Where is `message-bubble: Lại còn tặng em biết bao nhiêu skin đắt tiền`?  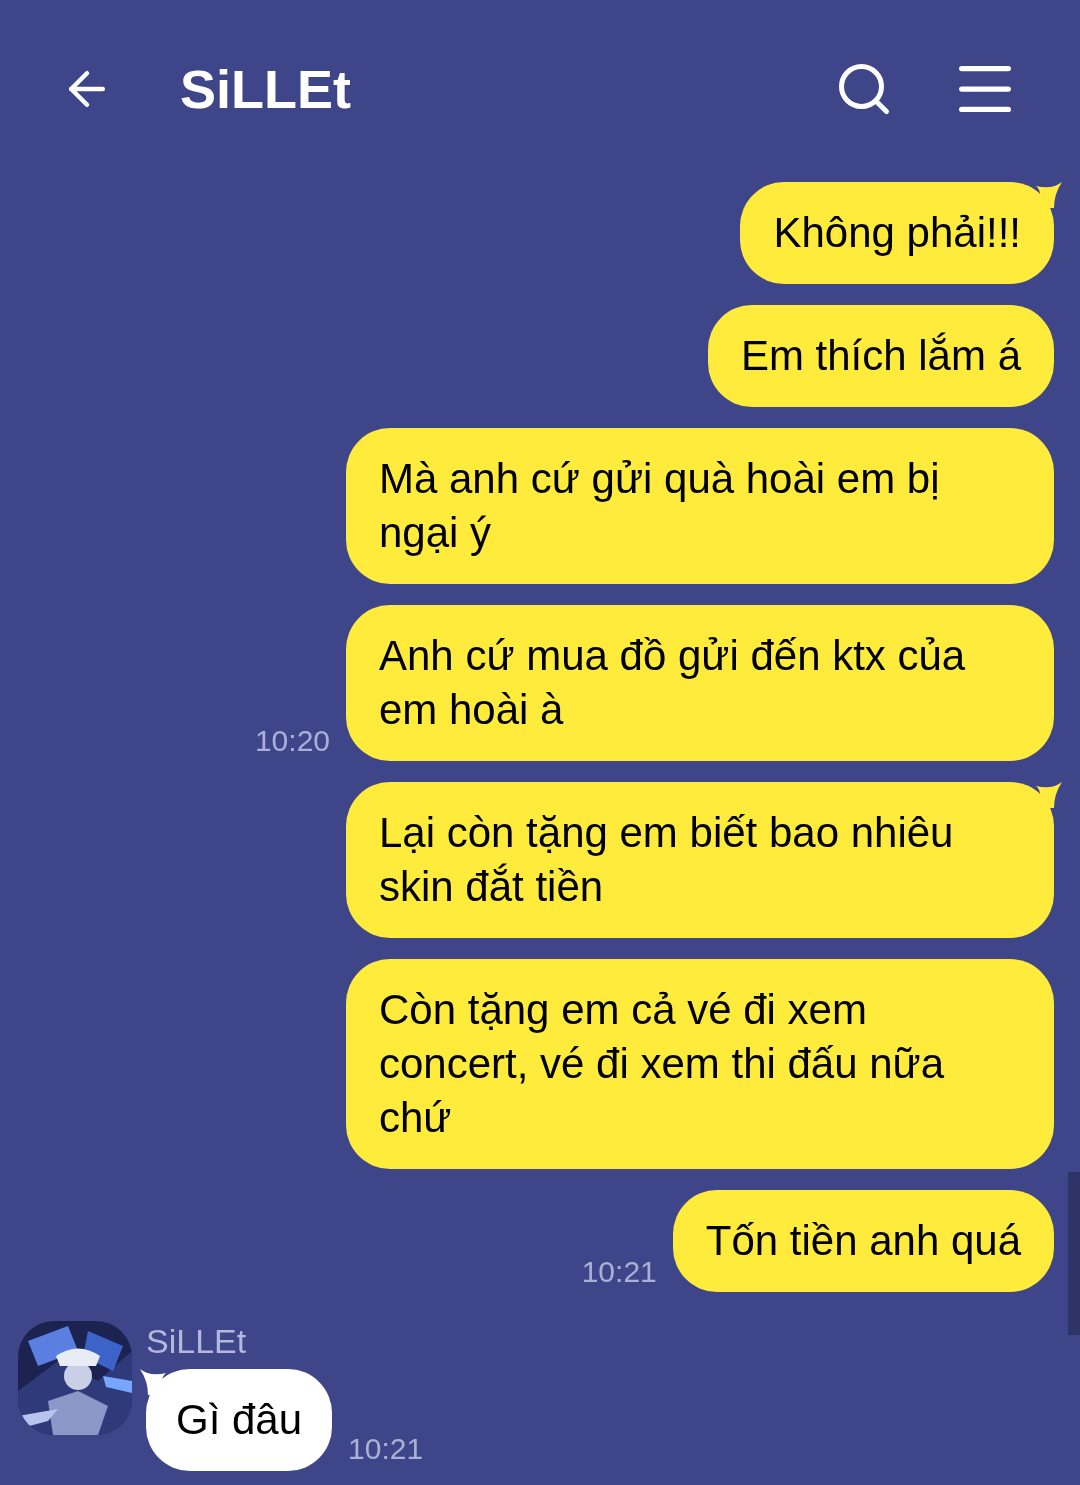 message-bubble: Lại còn tặng em biết bao nhiêu skin đắt tiền is located at coordinates (700, 860).